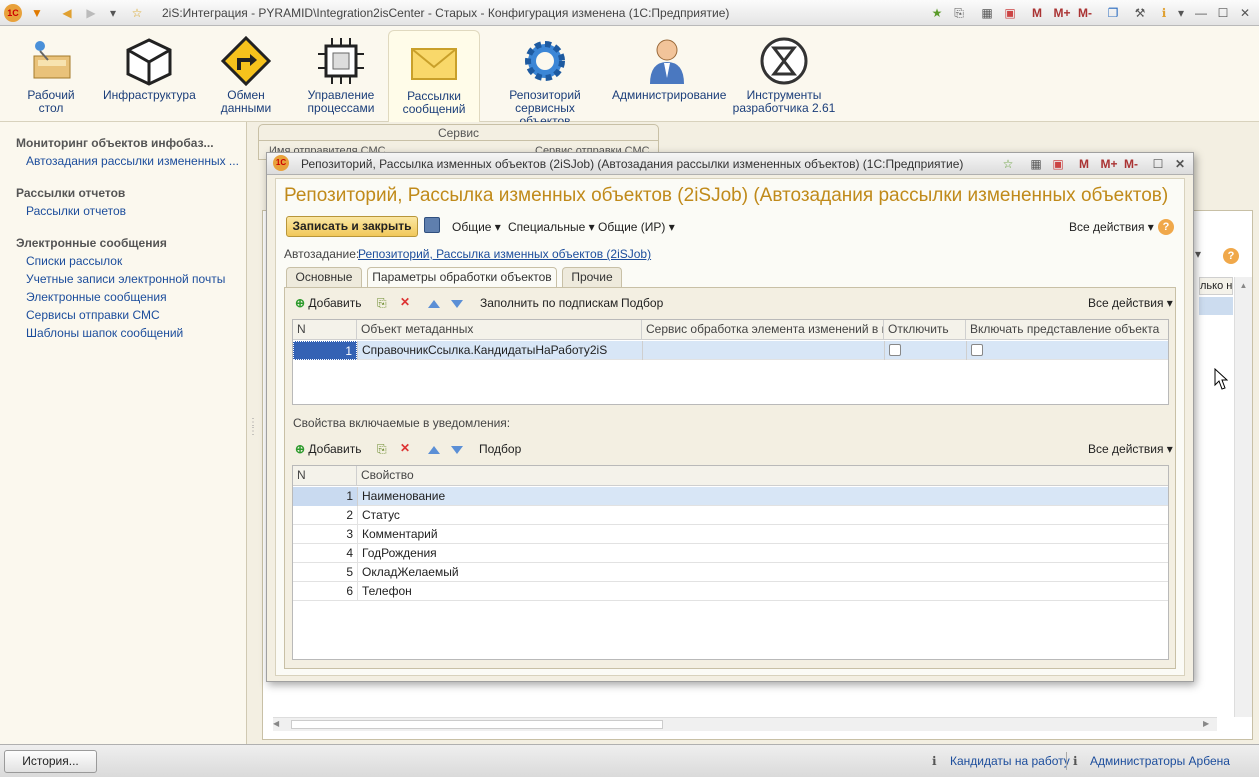 The image size is (1259, 777). Describe the element at coordinates (895, 350) in the screenshot. I see `disable-checkbox` at that location.